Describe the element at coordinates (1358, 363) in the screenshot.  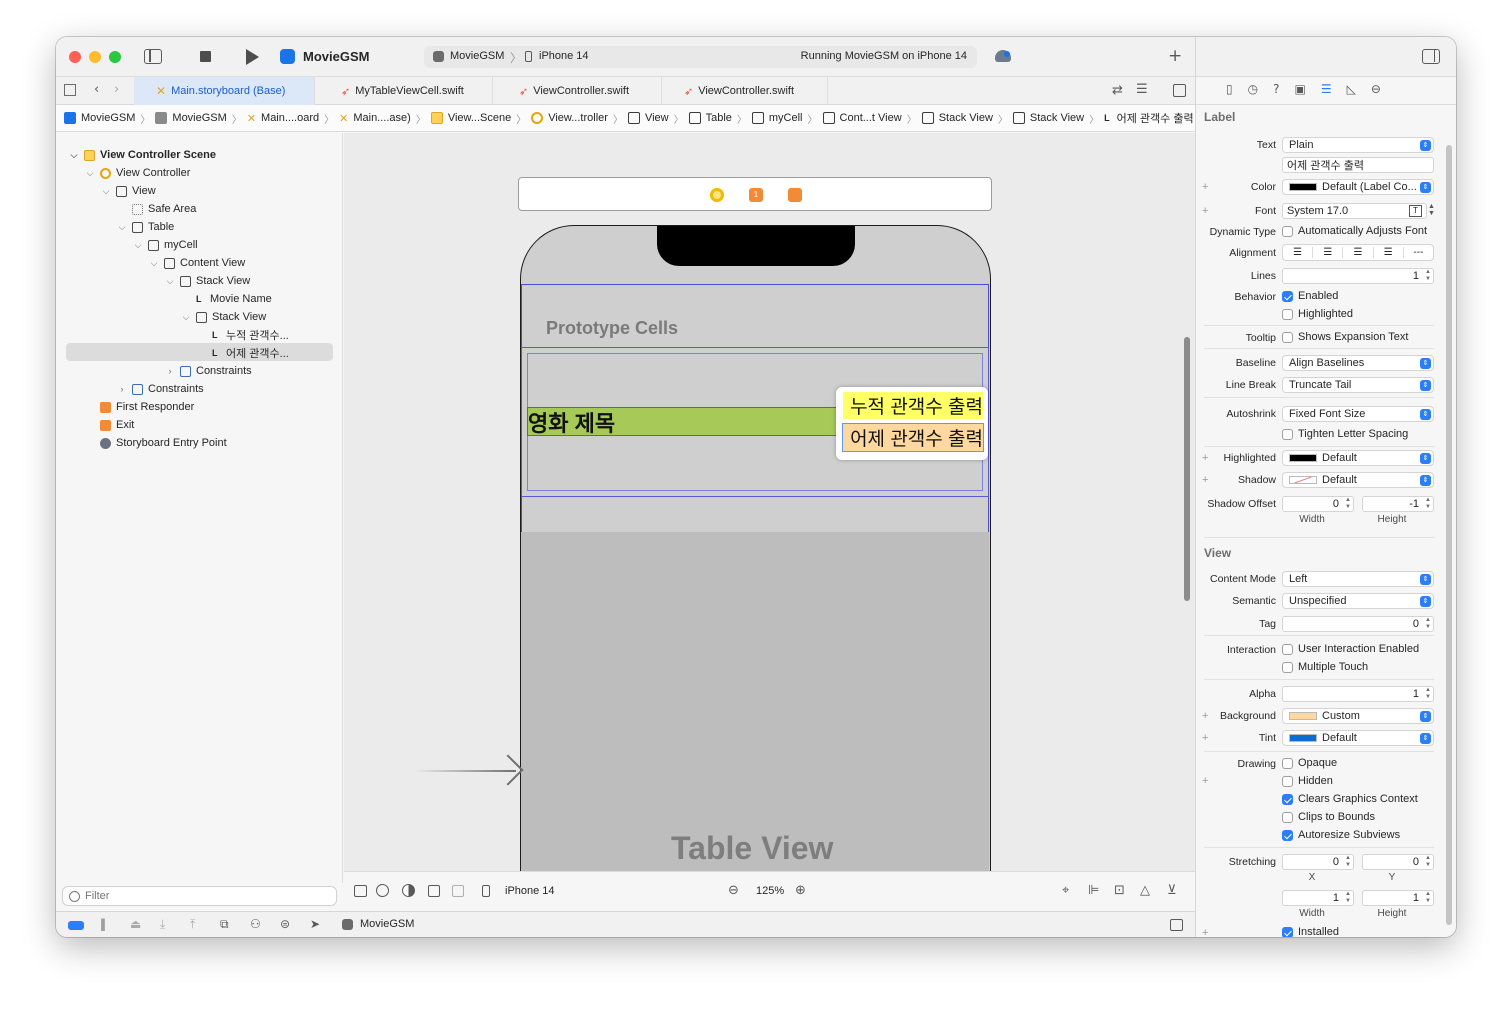
I see `baseline-popup: Align Baselines ⇕` at that location.